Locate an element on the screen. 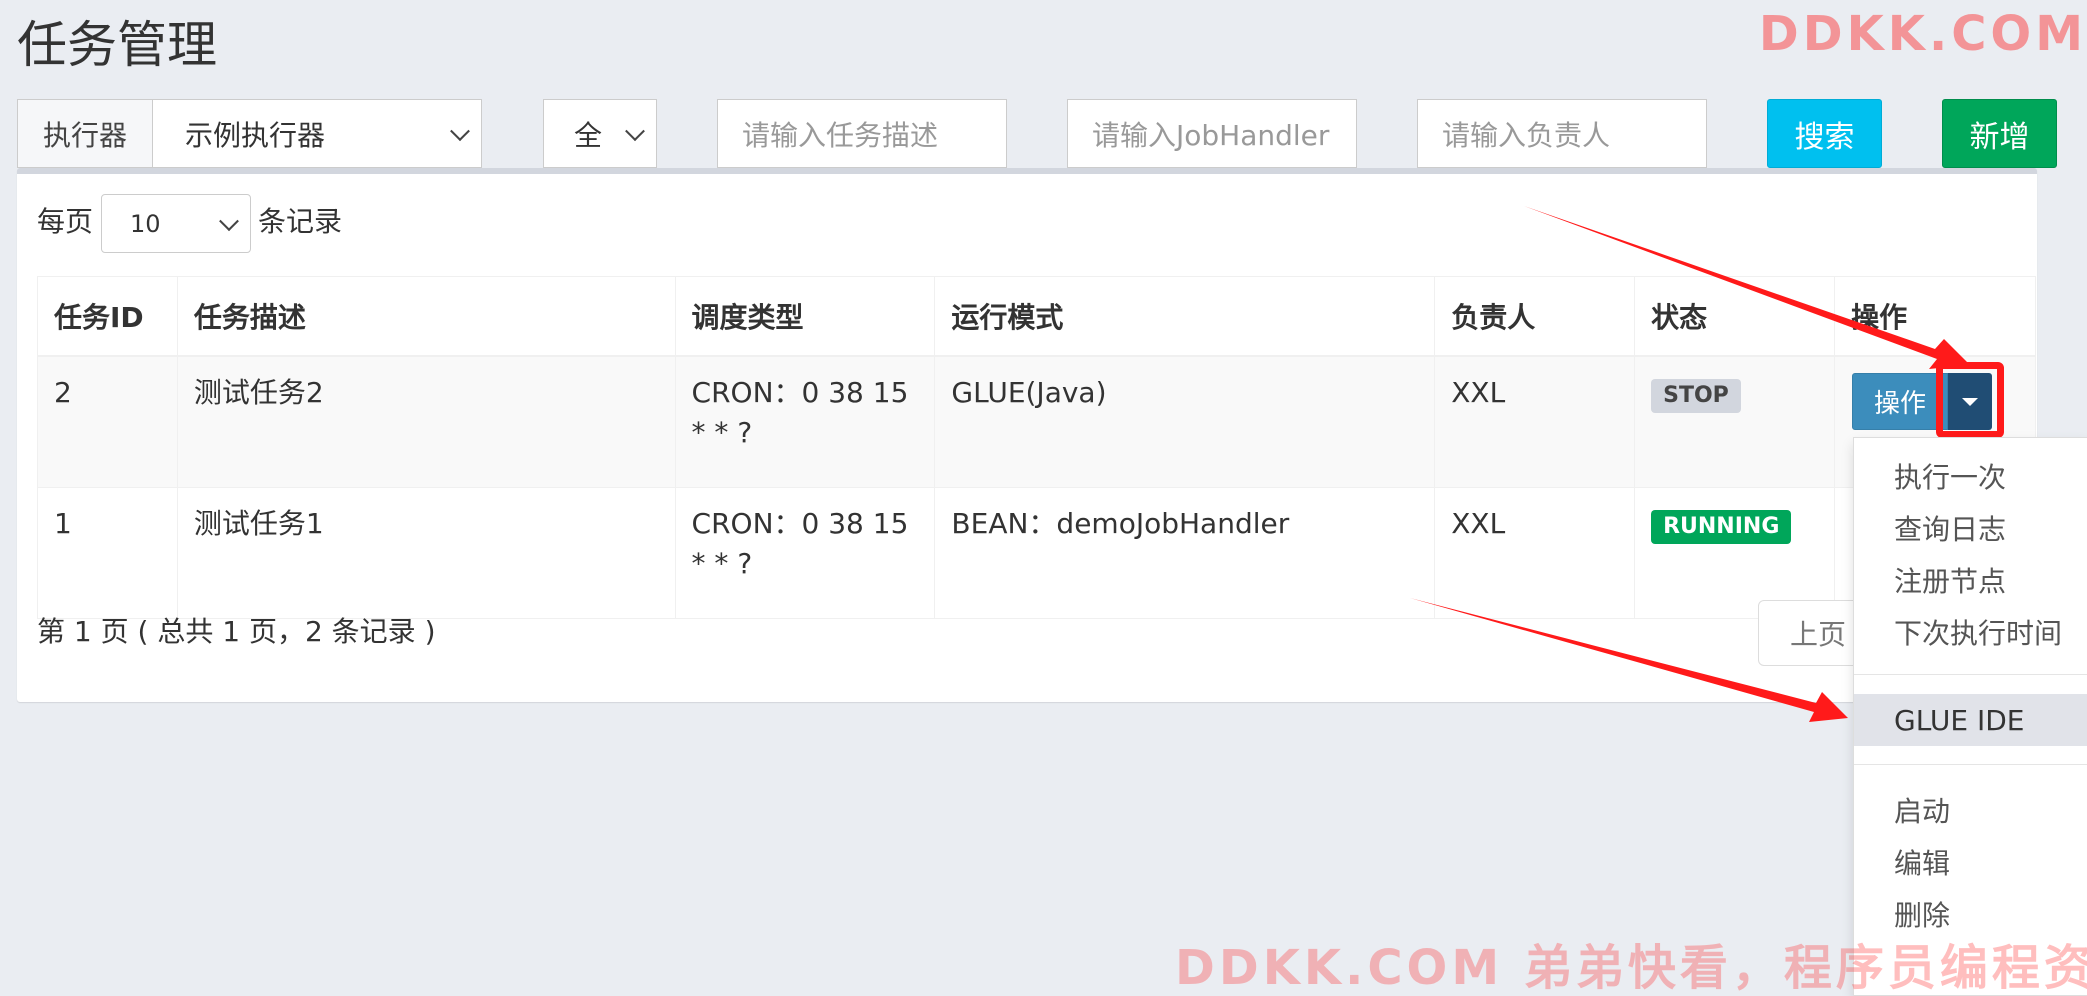 Image resolution: width=2087 pixels, height=996 pixels. annotation-arrows is located at coordinates (1690, 464).